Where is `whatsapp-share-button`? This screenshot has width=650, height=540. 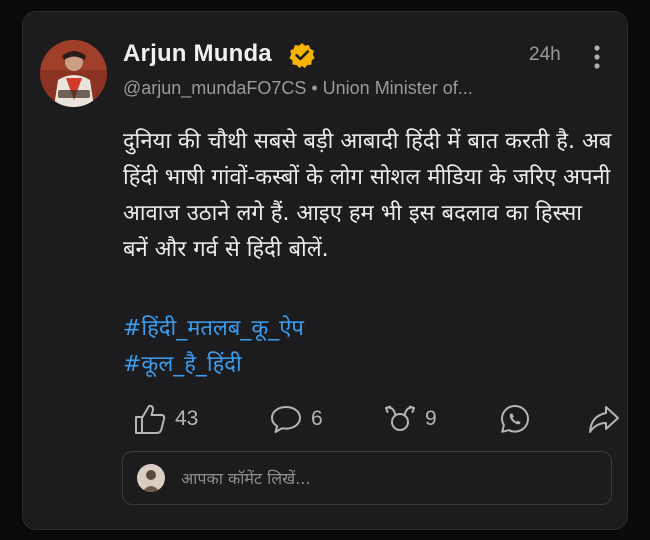 whatsapp-share-button is located at coordinates (515, 419).